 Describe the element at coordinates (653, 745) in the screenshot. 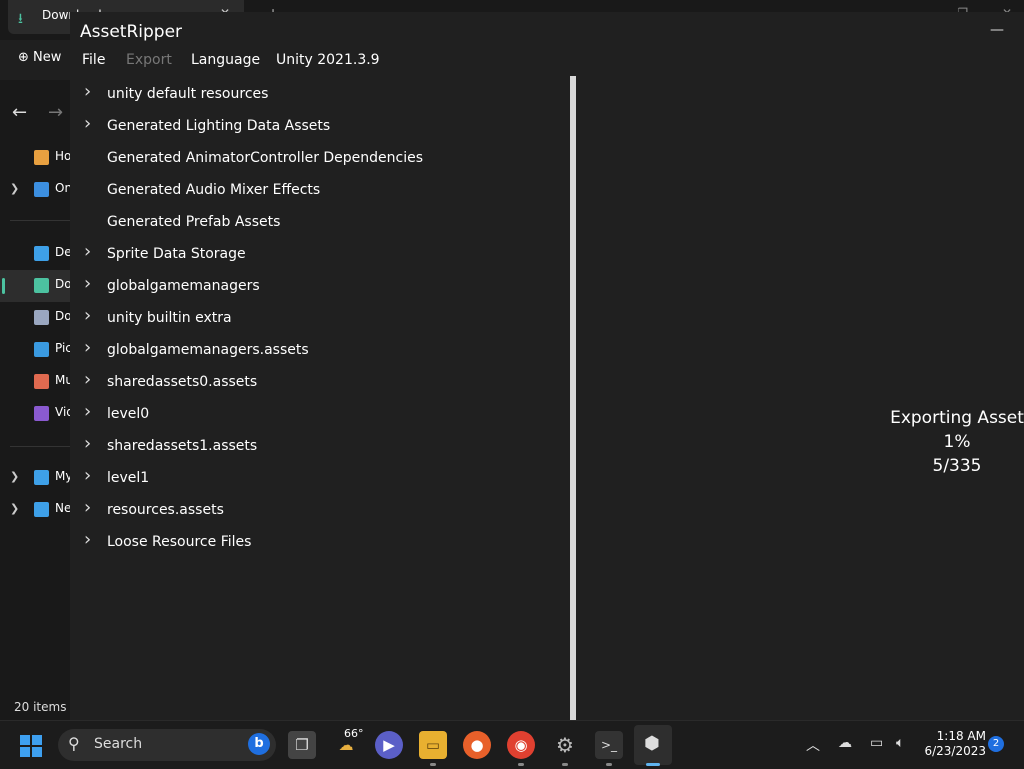

I see `assetripper-taskbar-button: ⬢` at that location.